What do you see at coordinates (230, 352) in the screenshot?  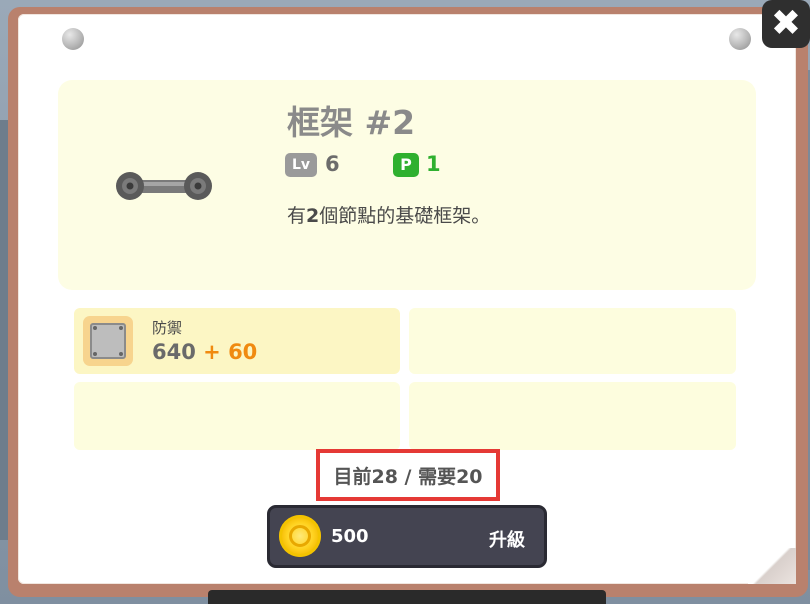 I see `stat-bonus: + 60` at bounding box center [230, 352].